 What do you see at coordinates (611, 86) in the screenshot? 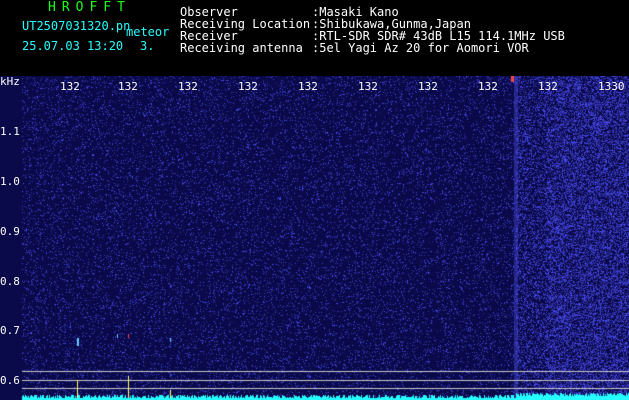
I see `time-tick: 1330` at bounding box center [611, 86].